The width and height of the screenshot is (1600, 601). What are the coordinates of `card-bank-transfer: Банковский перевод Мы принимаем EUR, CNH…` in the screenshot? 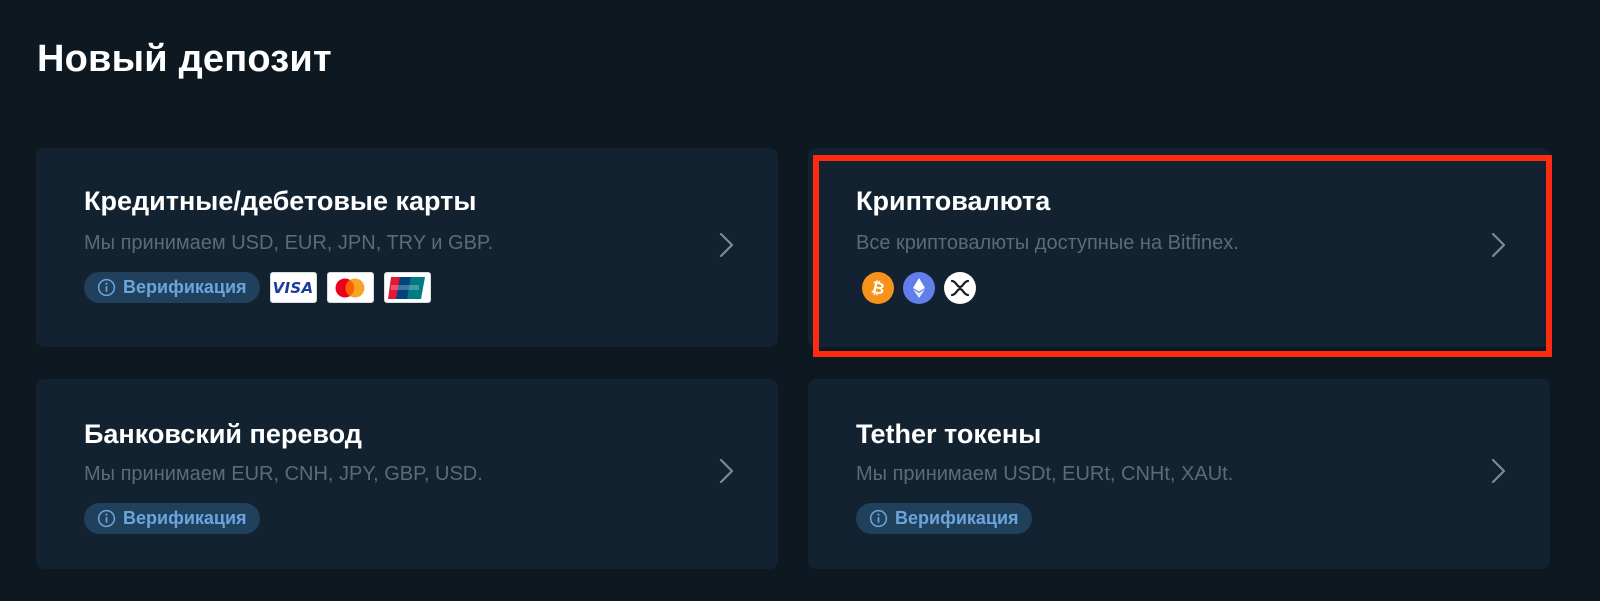 It's located at (407, 474).